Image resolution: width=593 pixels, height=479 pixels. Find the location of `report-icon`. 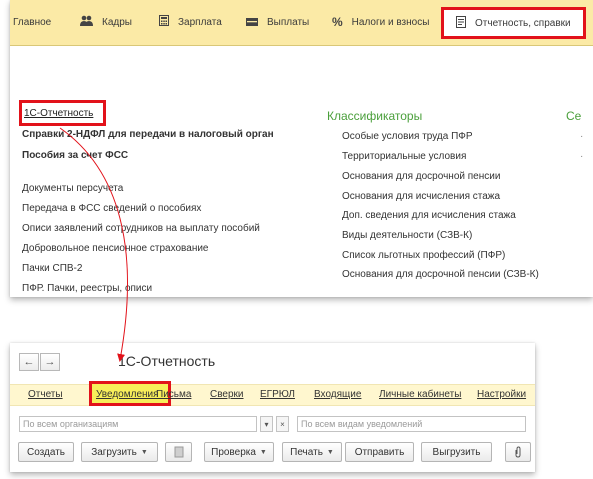

report-icon is located at coordinates (461, 23).